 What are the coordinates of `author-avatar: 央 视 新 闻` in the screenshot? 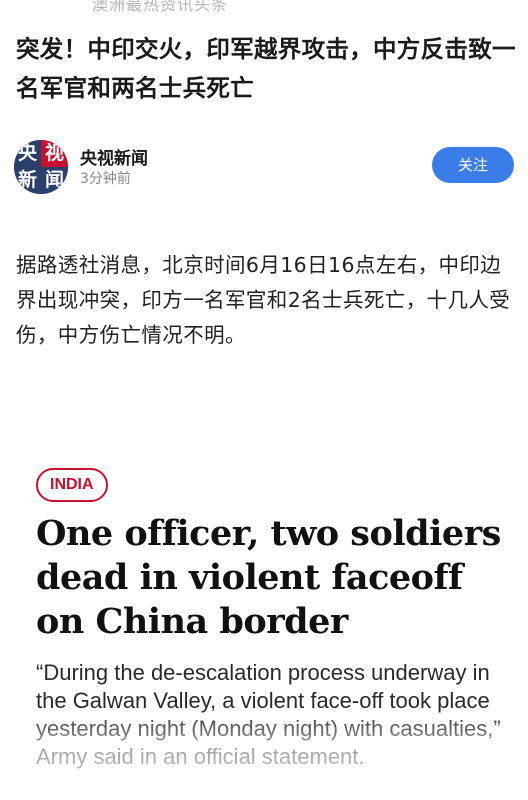 It's located at (41, 167).